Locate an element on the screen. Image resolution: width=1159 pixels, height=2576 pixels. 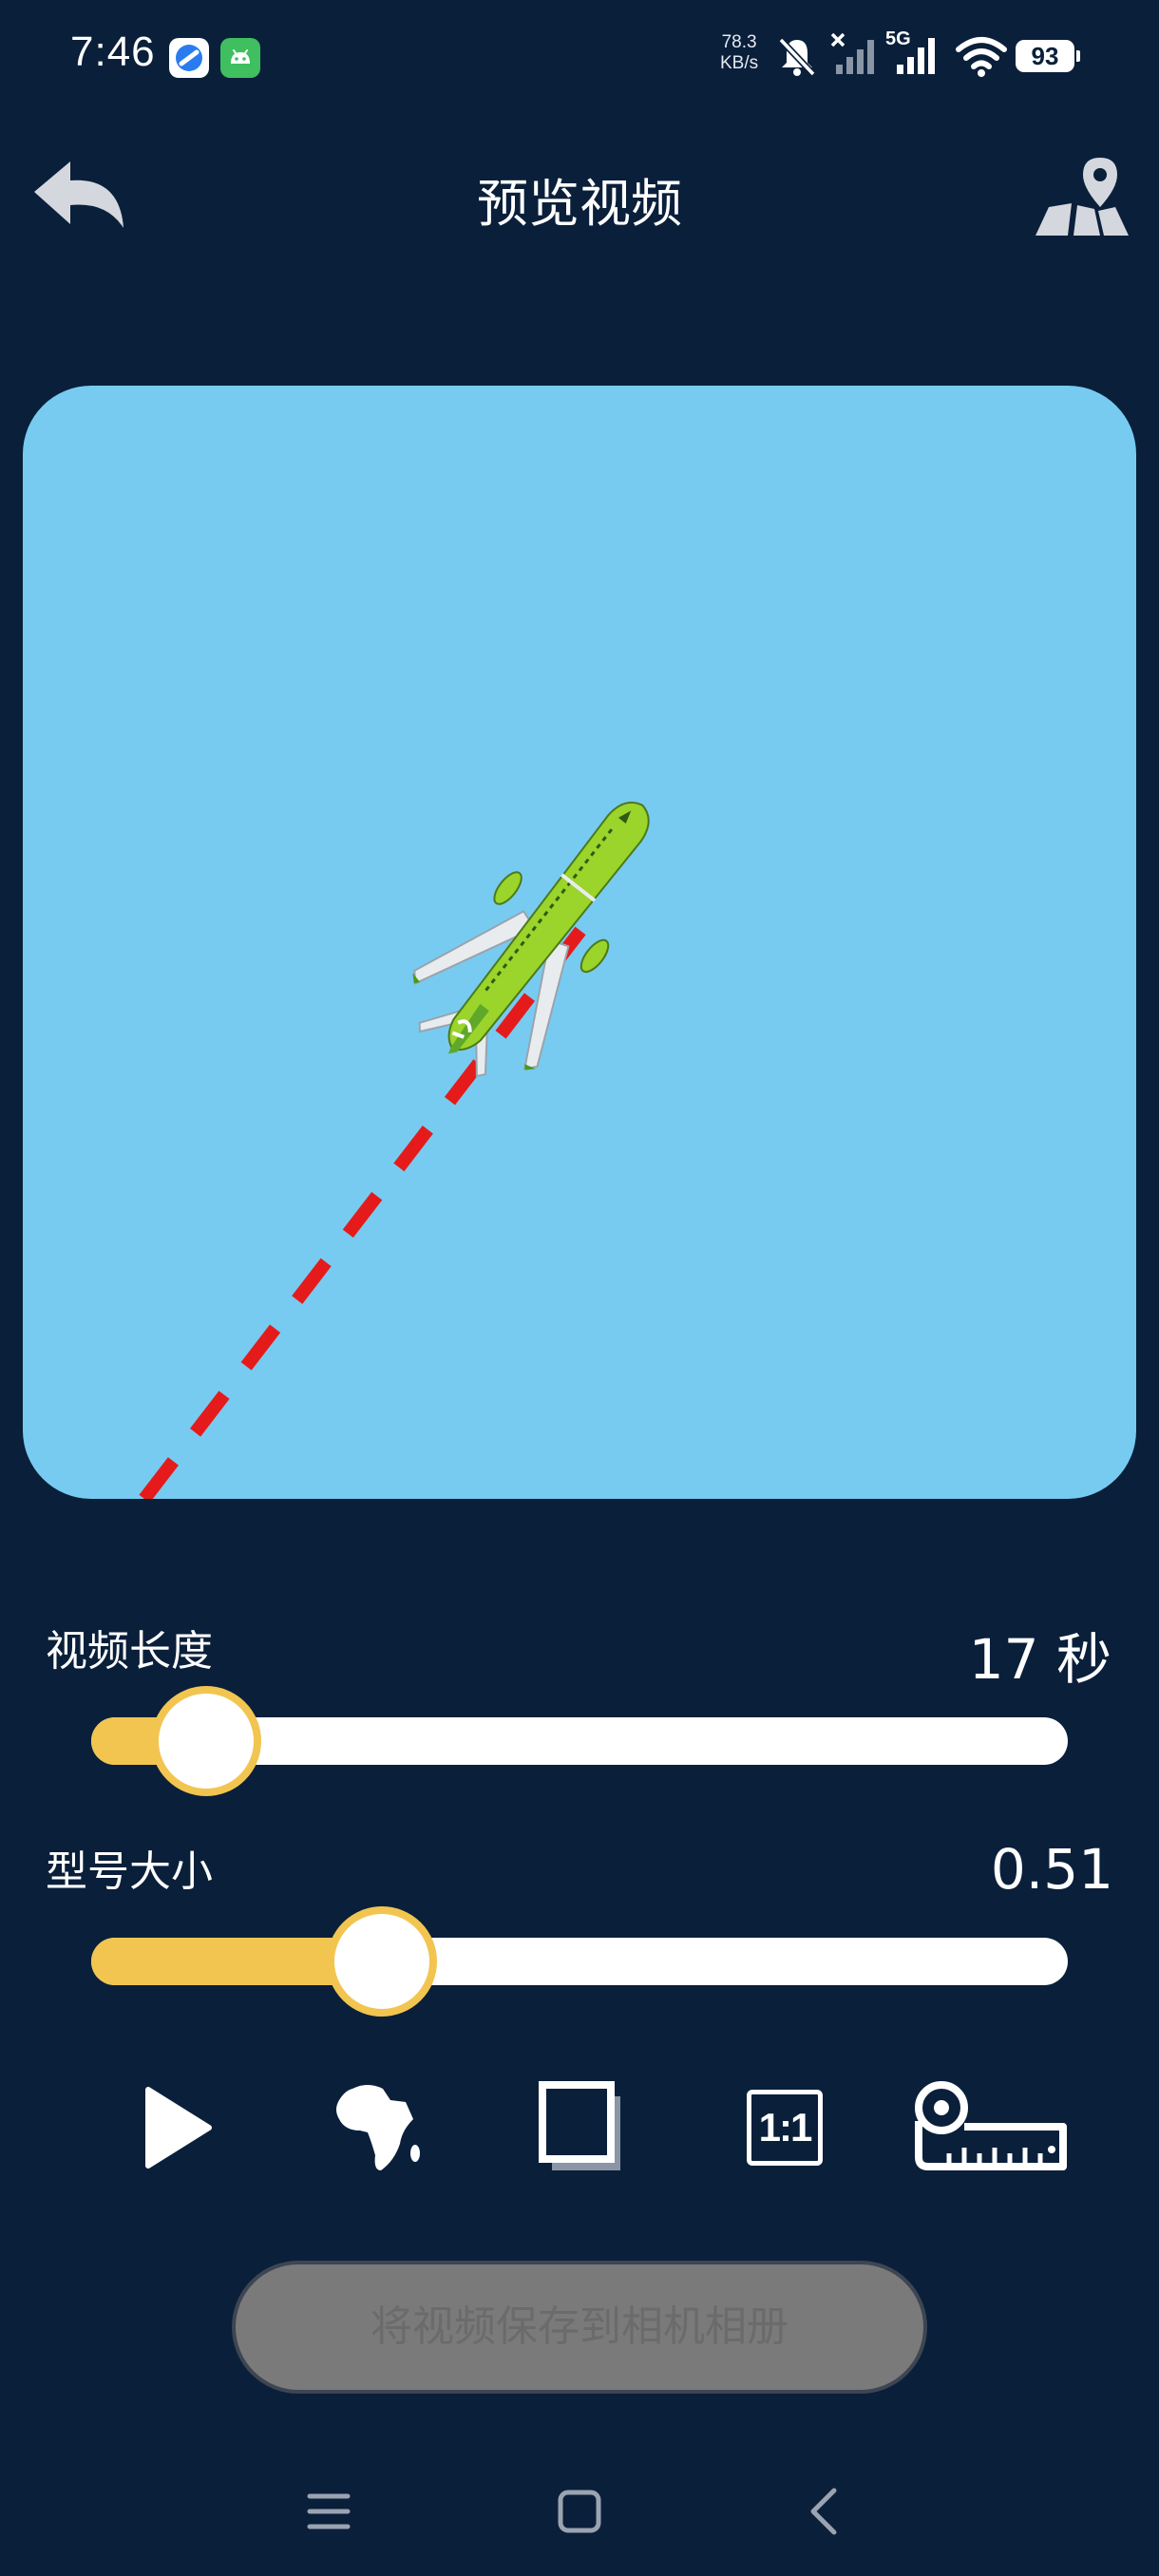
android-app-icon is located at coordinates (240, 58).